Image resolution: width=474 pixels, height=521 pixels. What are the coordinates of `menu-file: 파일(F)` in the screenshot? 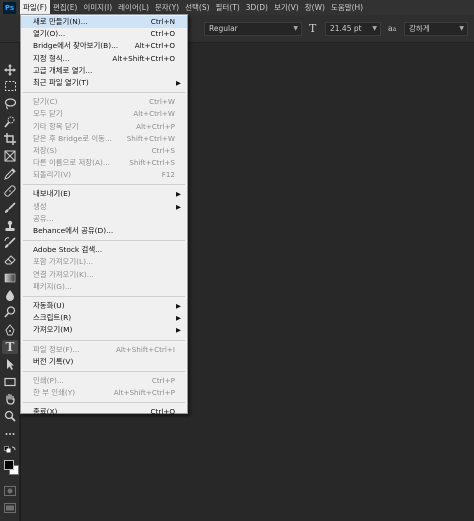 It's located at (35, 7).